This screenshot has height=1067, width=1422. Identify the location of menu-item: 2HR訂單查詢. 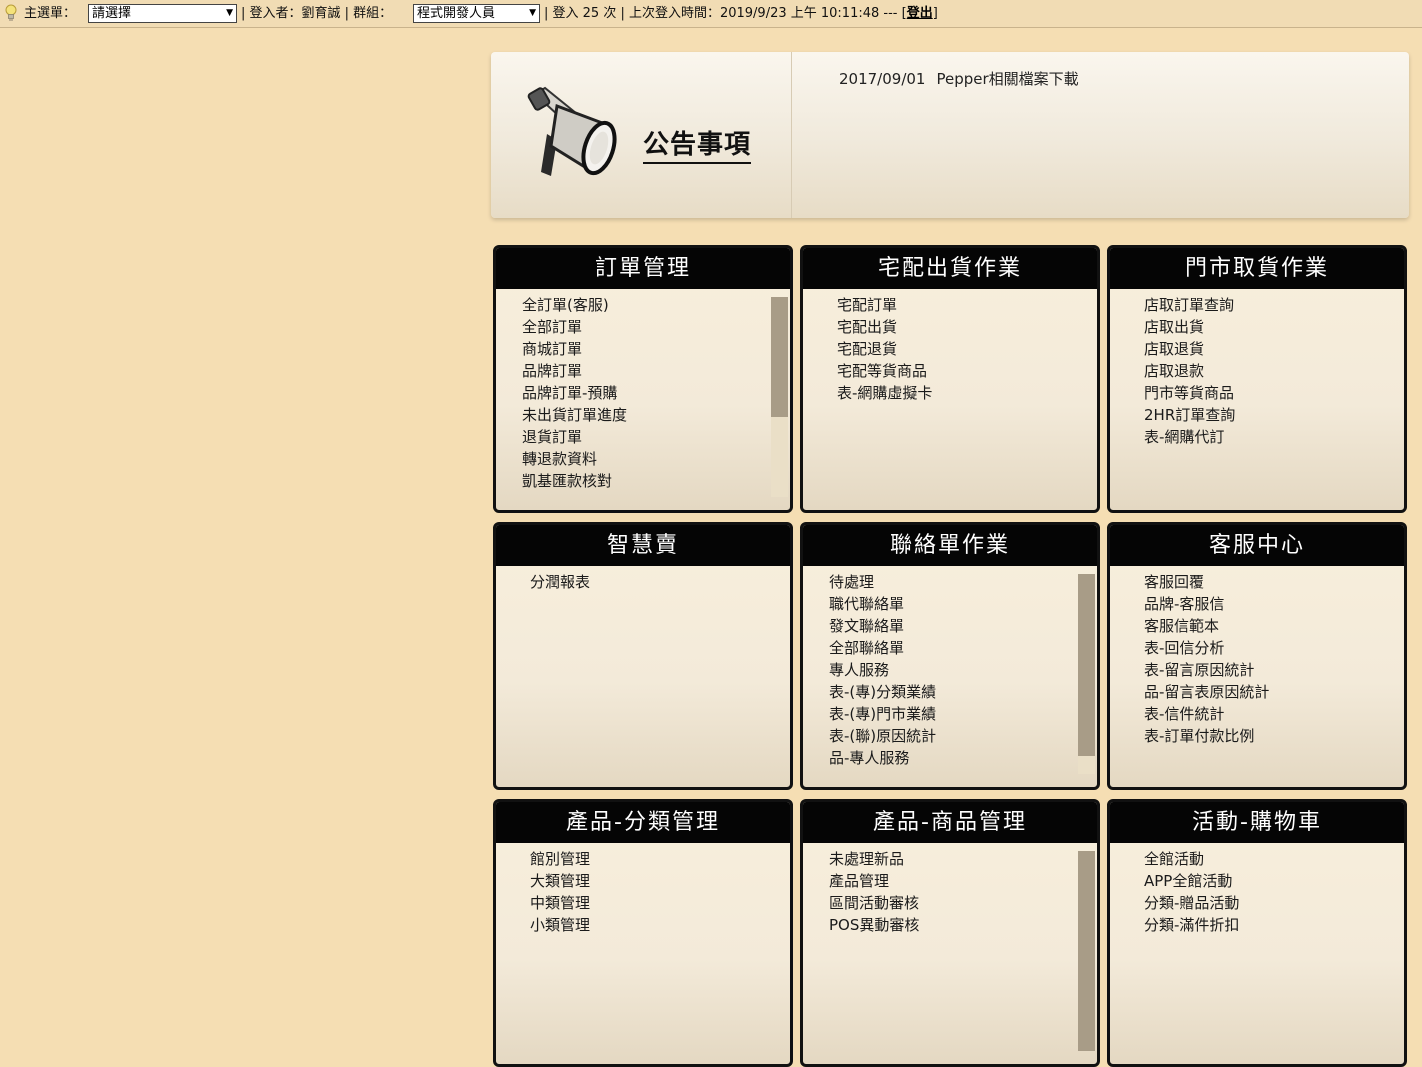
(1274, 415).